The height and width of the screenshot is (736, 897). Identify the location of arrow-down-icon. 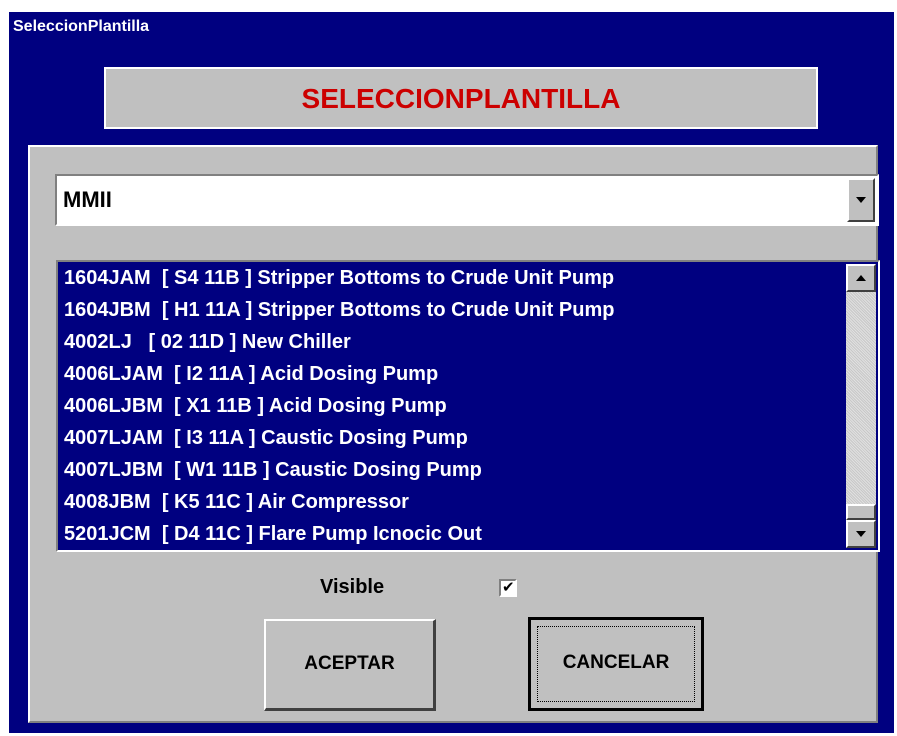
(861, 534).